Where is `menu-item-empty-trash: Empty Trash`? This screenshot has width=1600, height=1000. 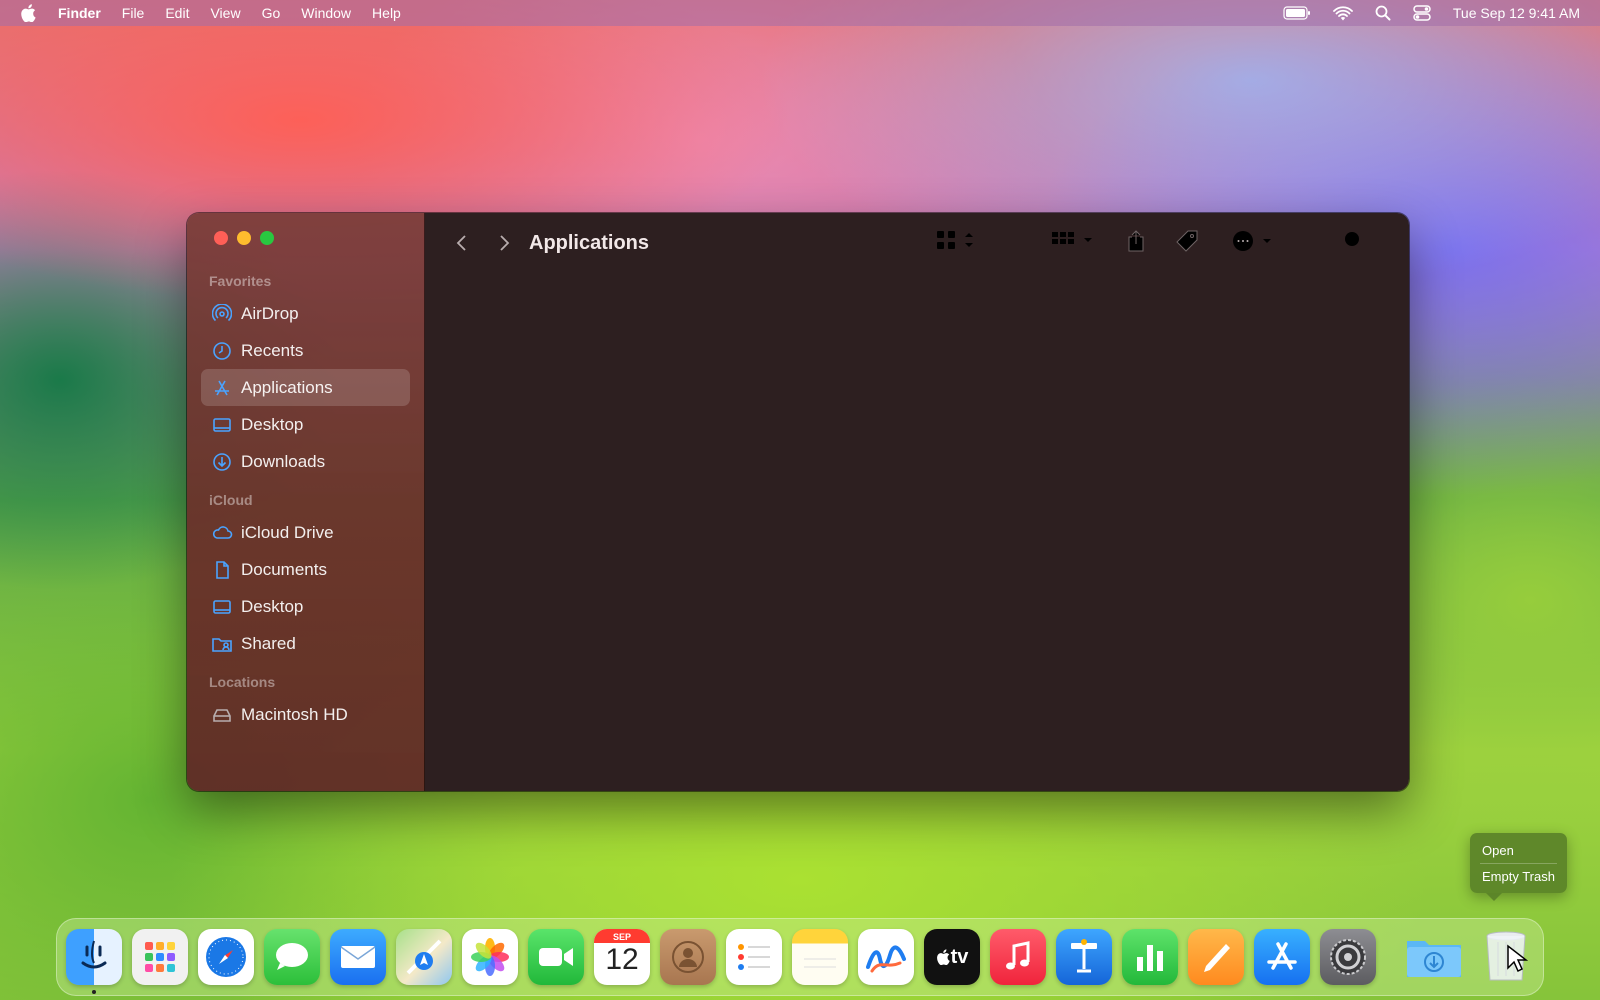
menu-item-empty-trash: Empty Trash is located at coordinates (1518, 876).